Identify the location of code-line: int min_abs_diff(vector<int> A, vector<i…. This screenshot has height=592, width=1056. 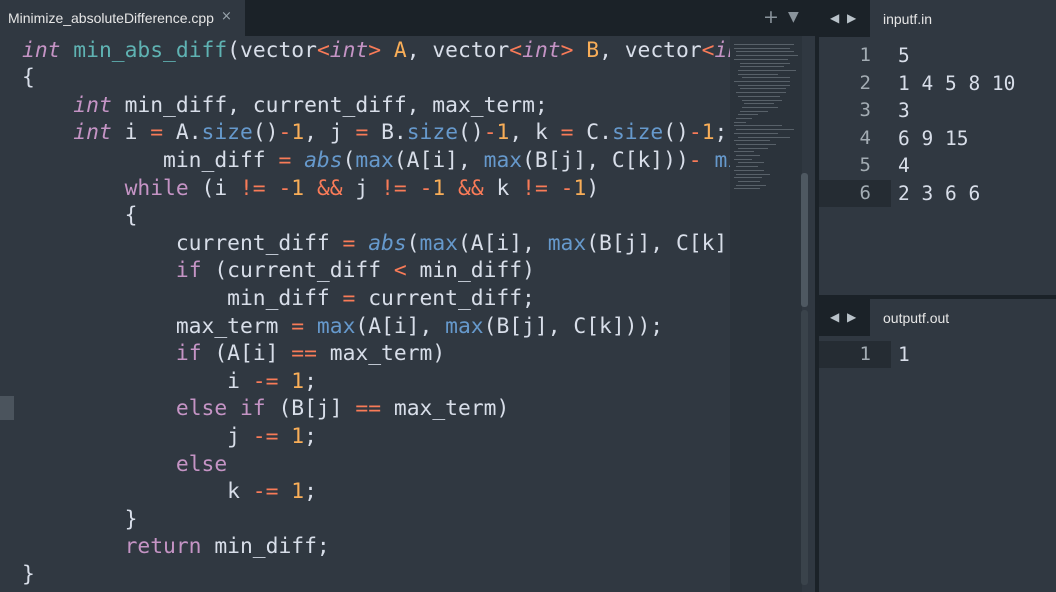
(376, 50).